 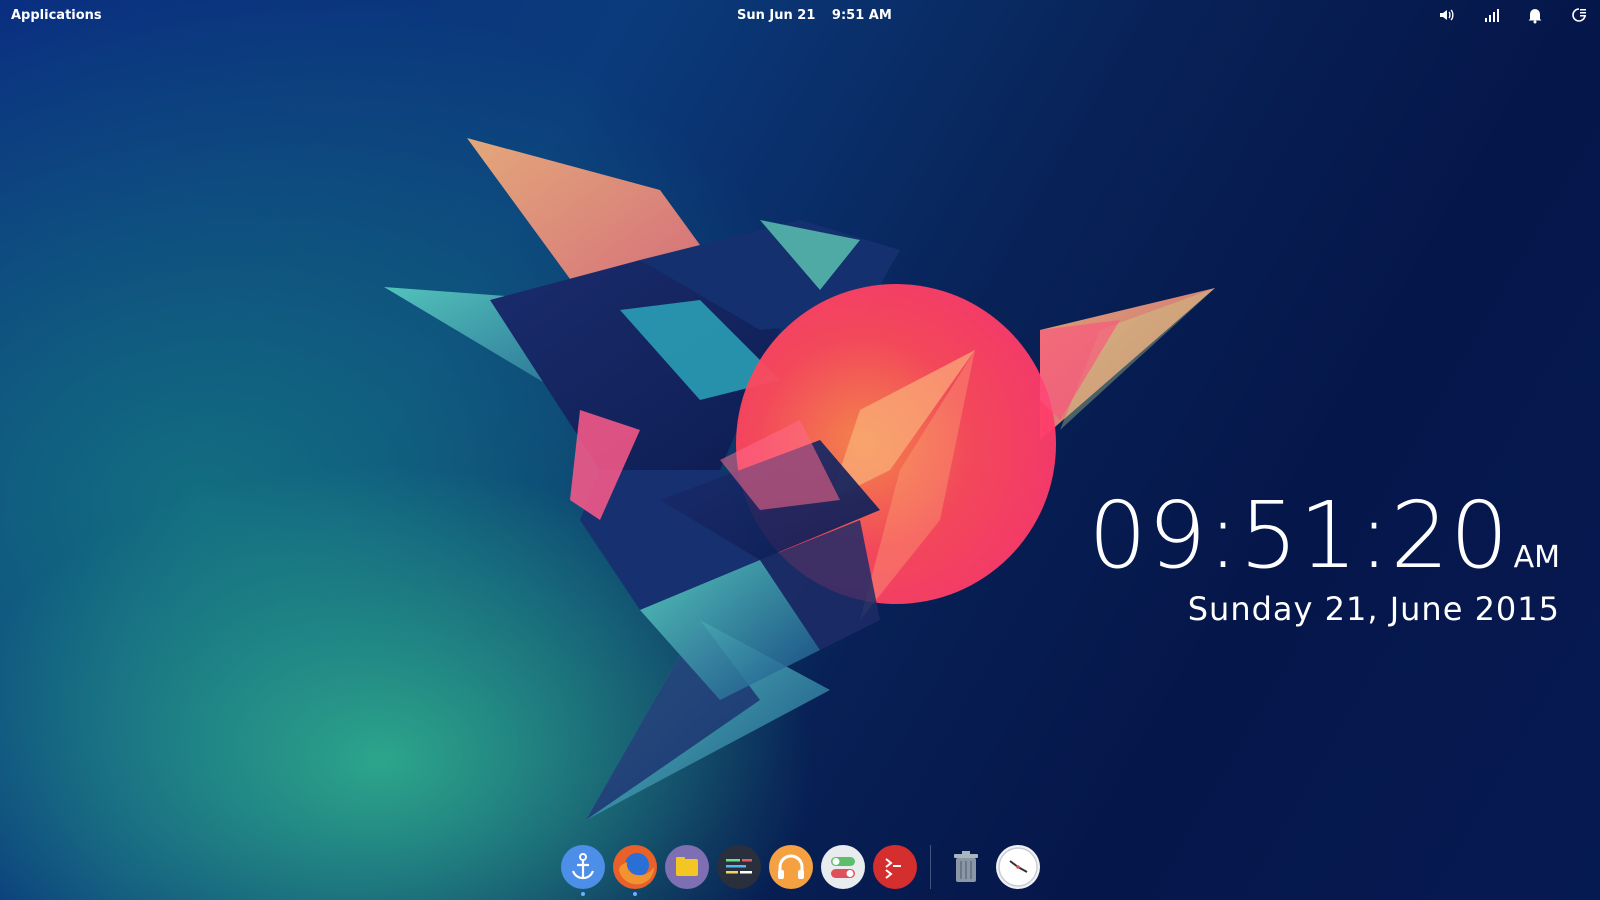 What do you see at coordinates (895, 867) in the screenshot?
I see `terminal-icon` at bounding box center [895, 867].